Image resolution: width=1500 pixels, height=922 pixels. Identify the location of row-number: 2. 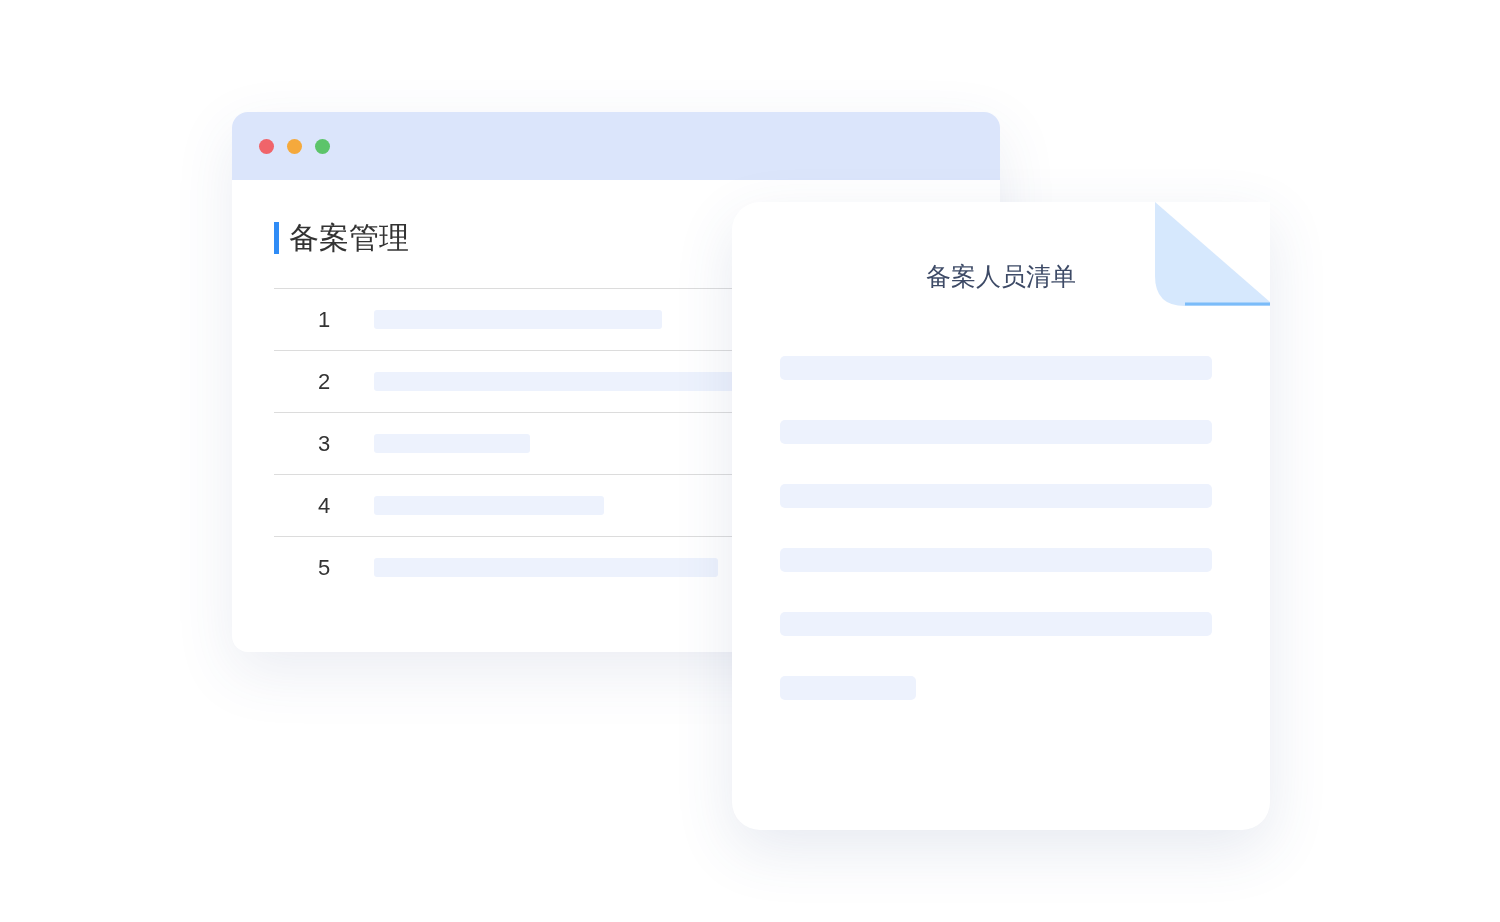
(324, 381).